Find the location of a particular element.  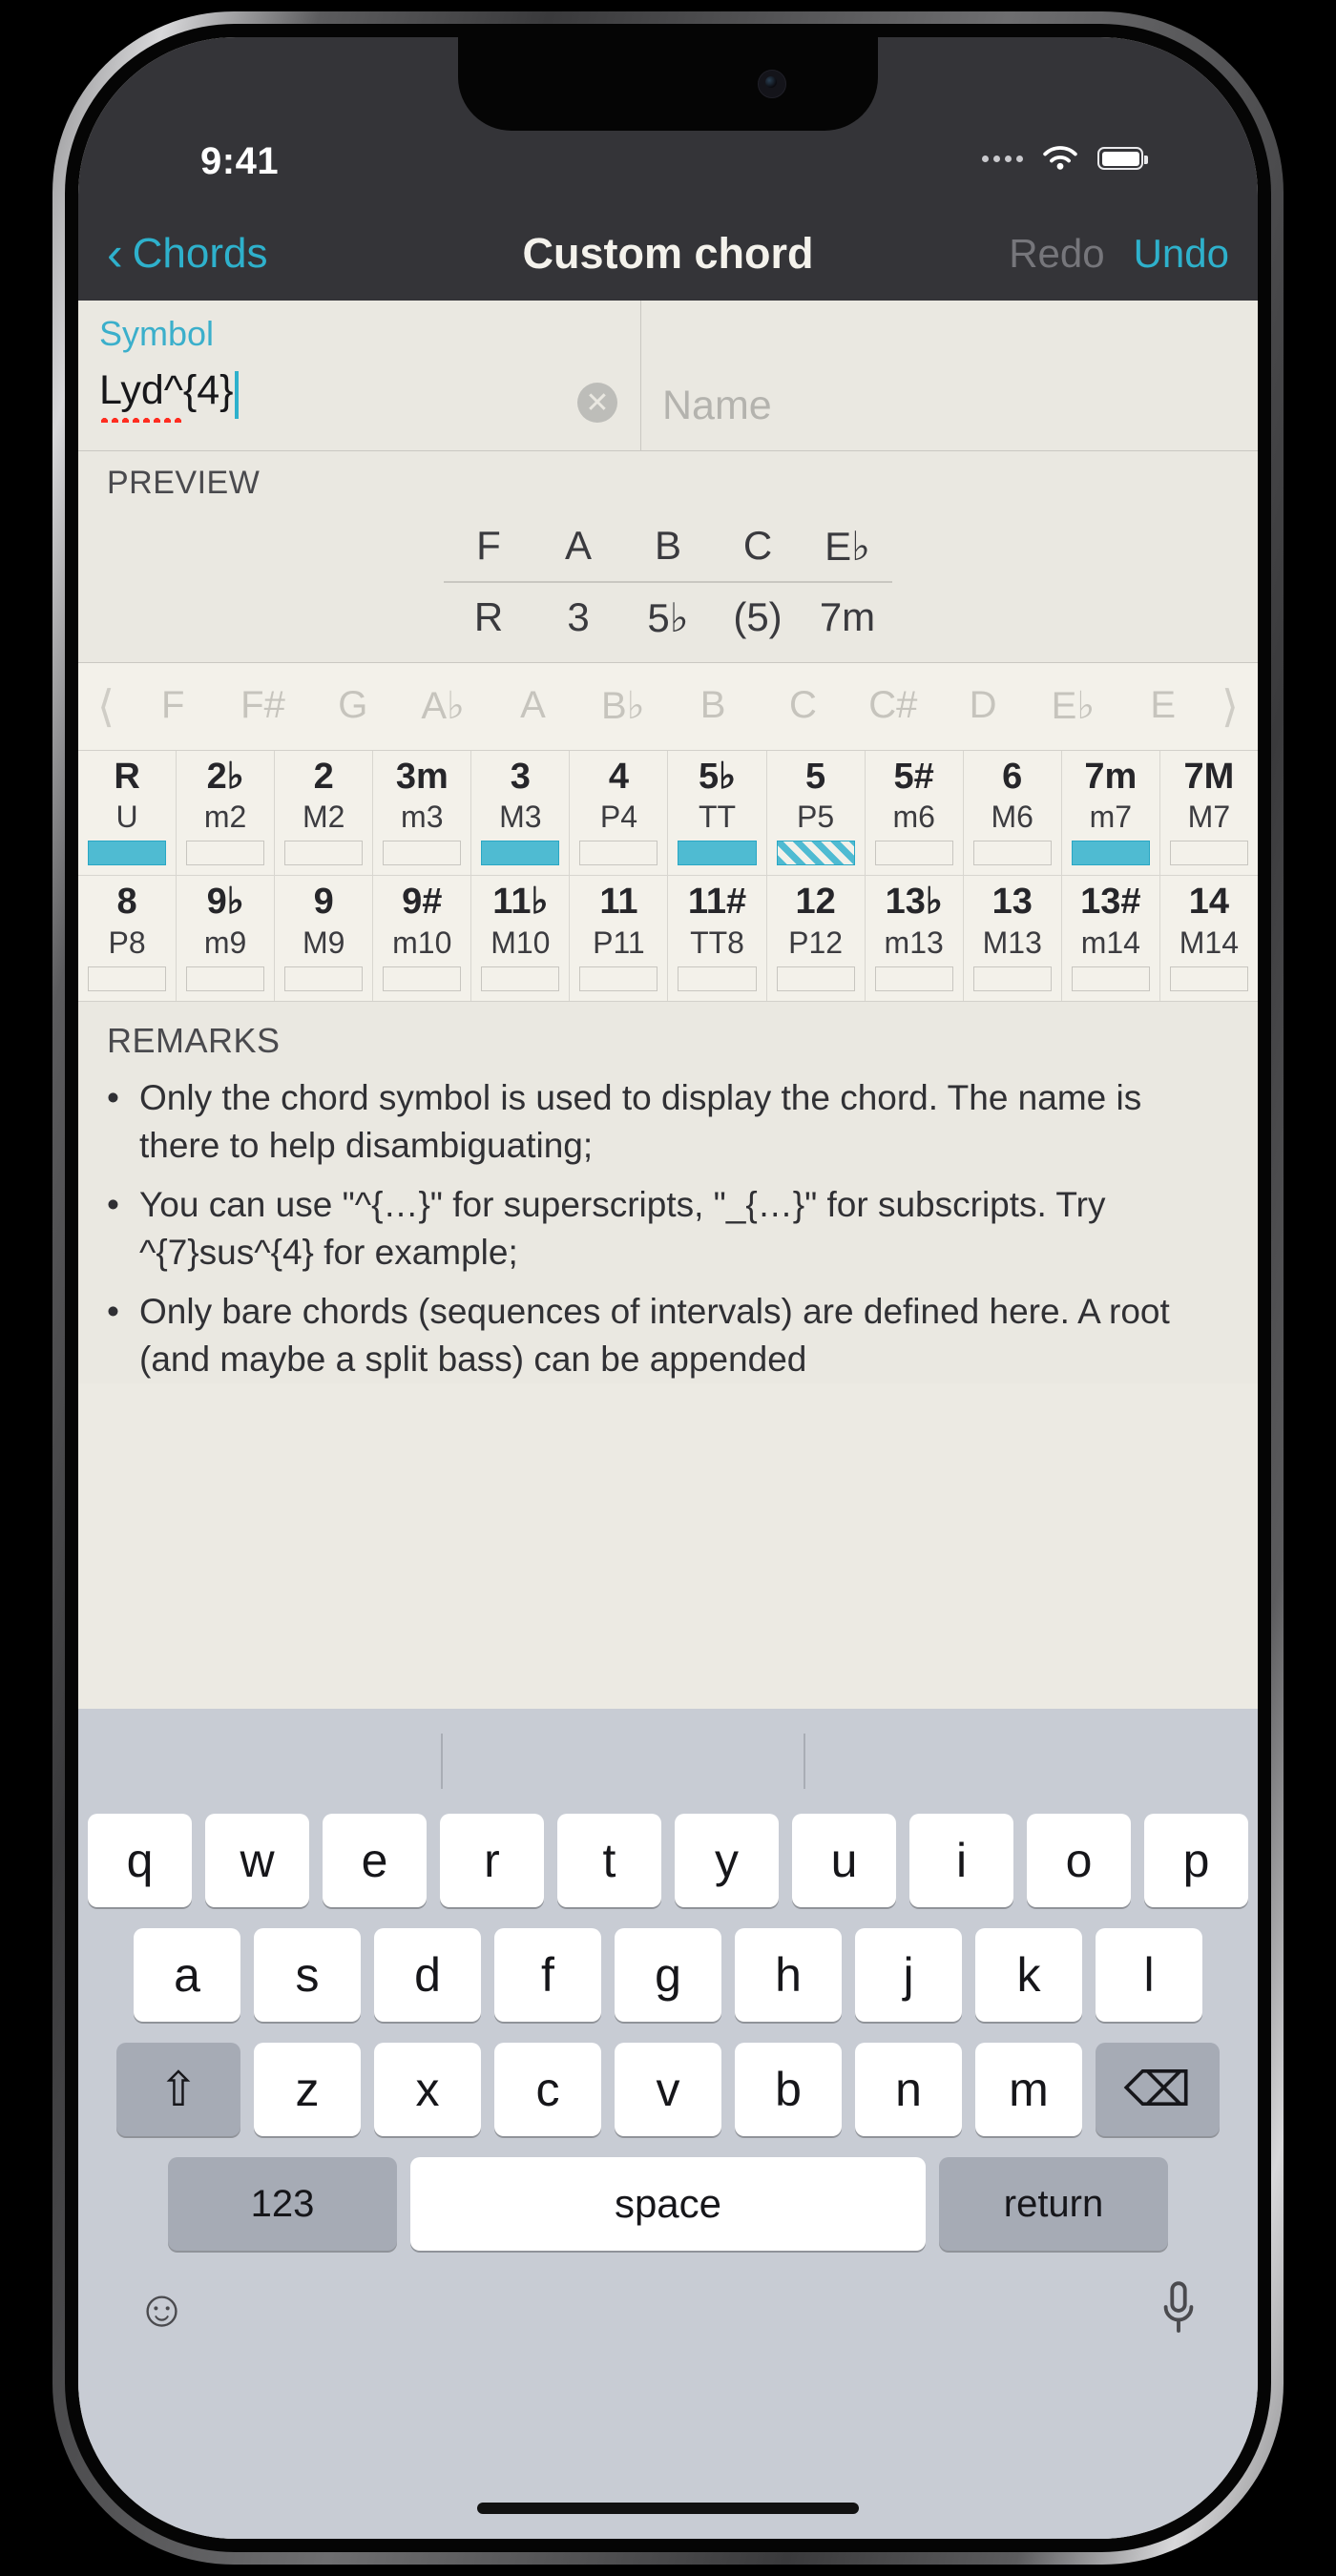

interval-cell: RU is located at coordinates (127, 813).